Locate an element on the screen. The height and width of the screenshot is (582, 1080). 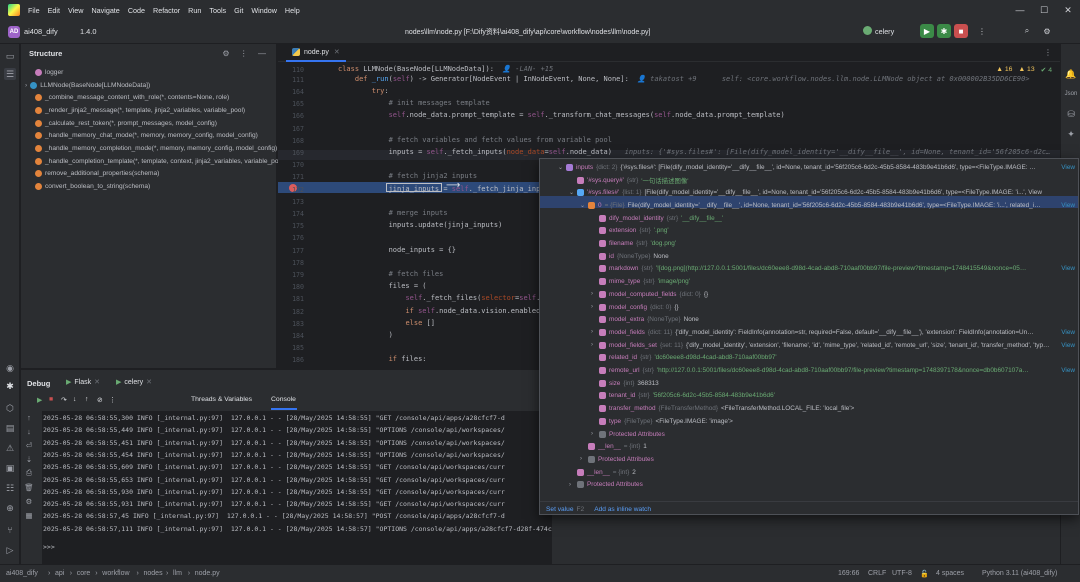
breadcrumb-item: nodes is located at coordinates (153, 573).